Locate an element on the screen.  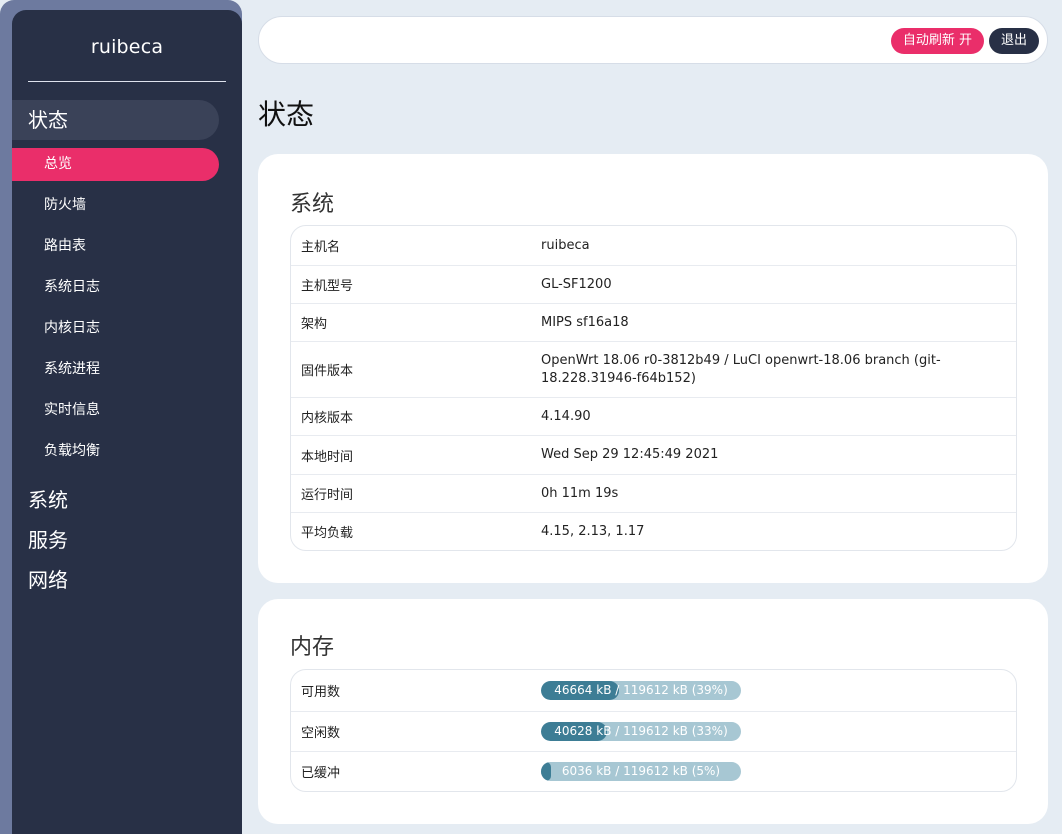
table-row: 运行时间 0h 11m 19s is located at coordinates (653, 493).